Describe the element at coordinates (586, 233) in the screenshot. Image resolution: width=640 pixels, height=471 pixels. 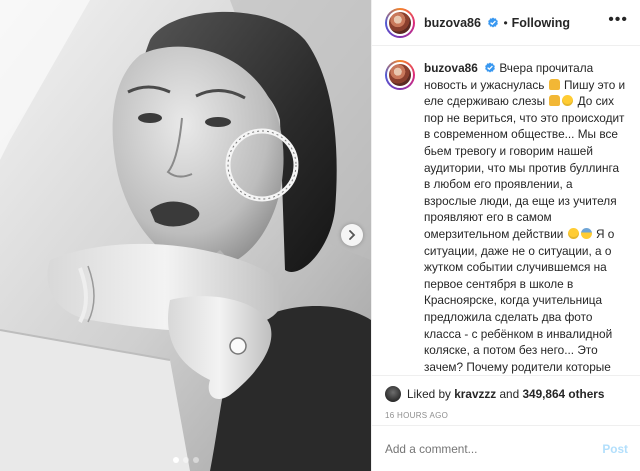
I see `fearful-face-emoji-icon` at that location.